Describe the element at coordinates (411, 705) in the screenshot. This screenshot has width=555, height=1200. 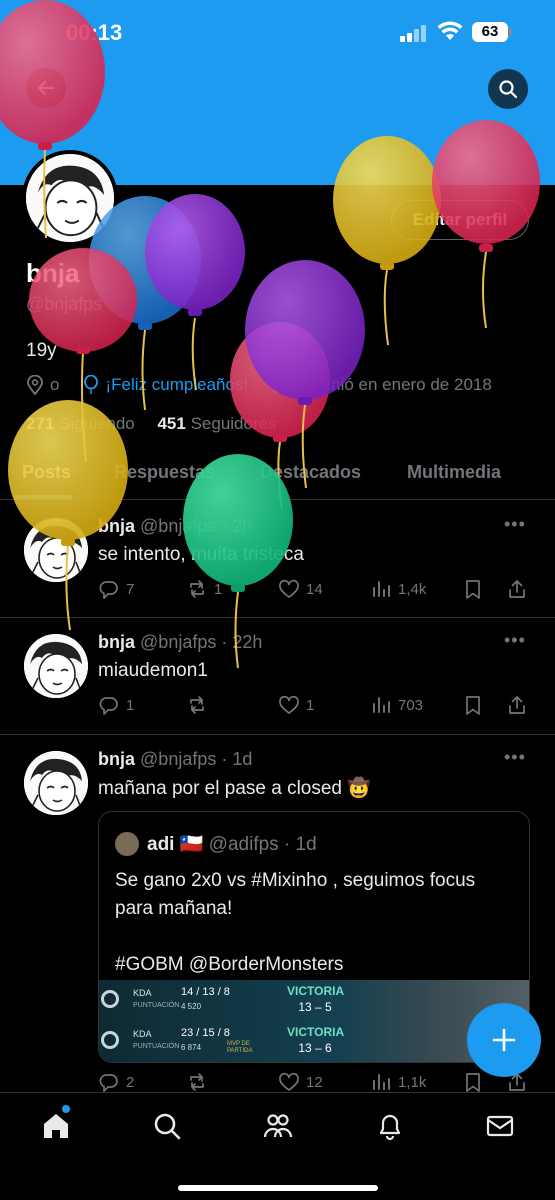
I see `views-count: 703` at that location.